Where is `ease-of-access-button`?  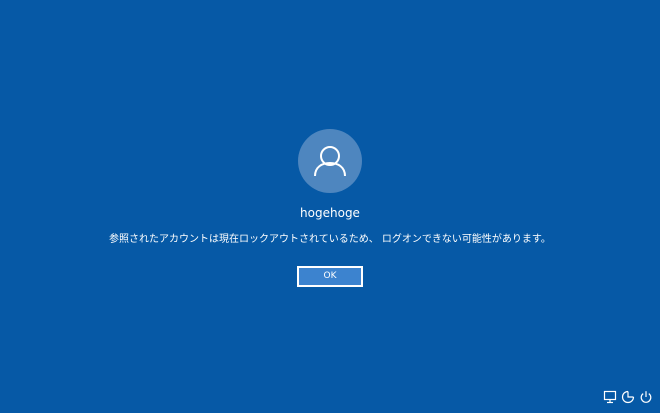
ease-of-access-button is located at coordinates (628, 397).